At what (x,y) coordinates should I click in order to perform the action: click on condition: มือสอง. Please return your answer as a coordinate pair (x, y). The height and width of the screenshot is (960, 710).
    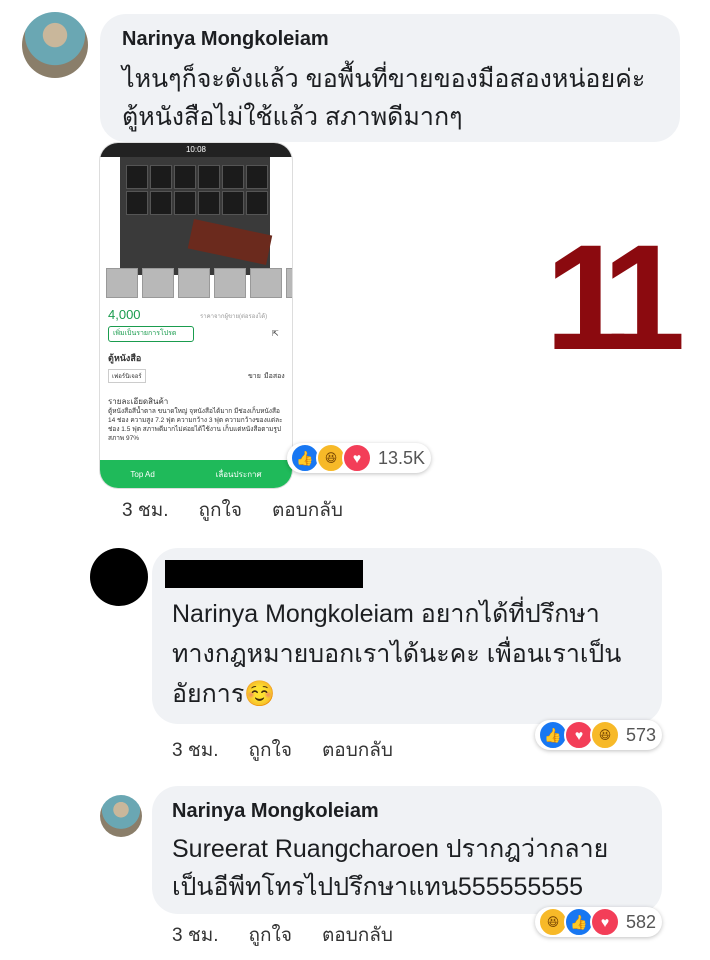
    Looking at the image, I should click on (274, 376).